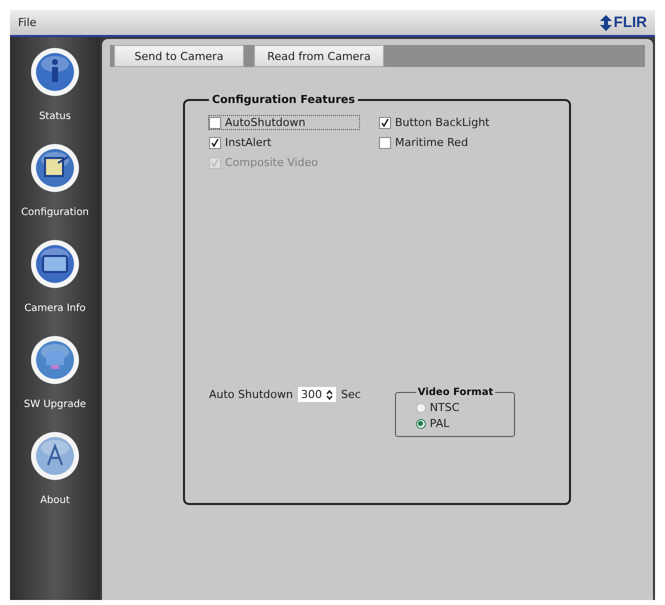  What do you see at coordinates (55, 264) in the screenshot?
I see `camera-icon` at bounding box center [55, 264].